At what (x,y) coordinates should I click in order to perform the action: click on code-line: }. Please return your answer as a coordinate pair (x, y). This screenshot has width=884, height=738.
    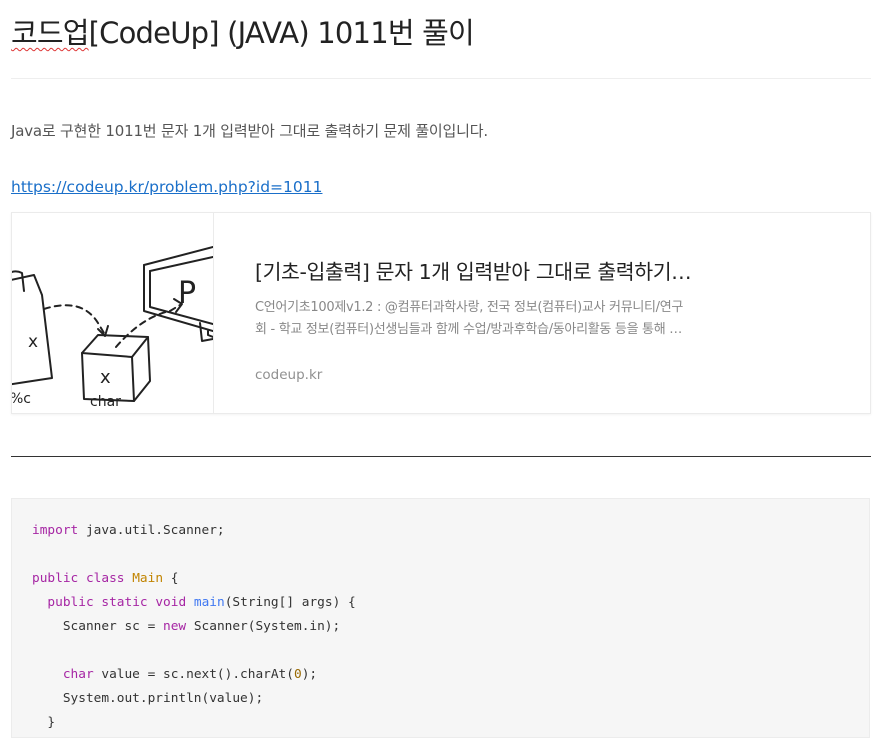
    Looking at the image, I should click on (51, 722).